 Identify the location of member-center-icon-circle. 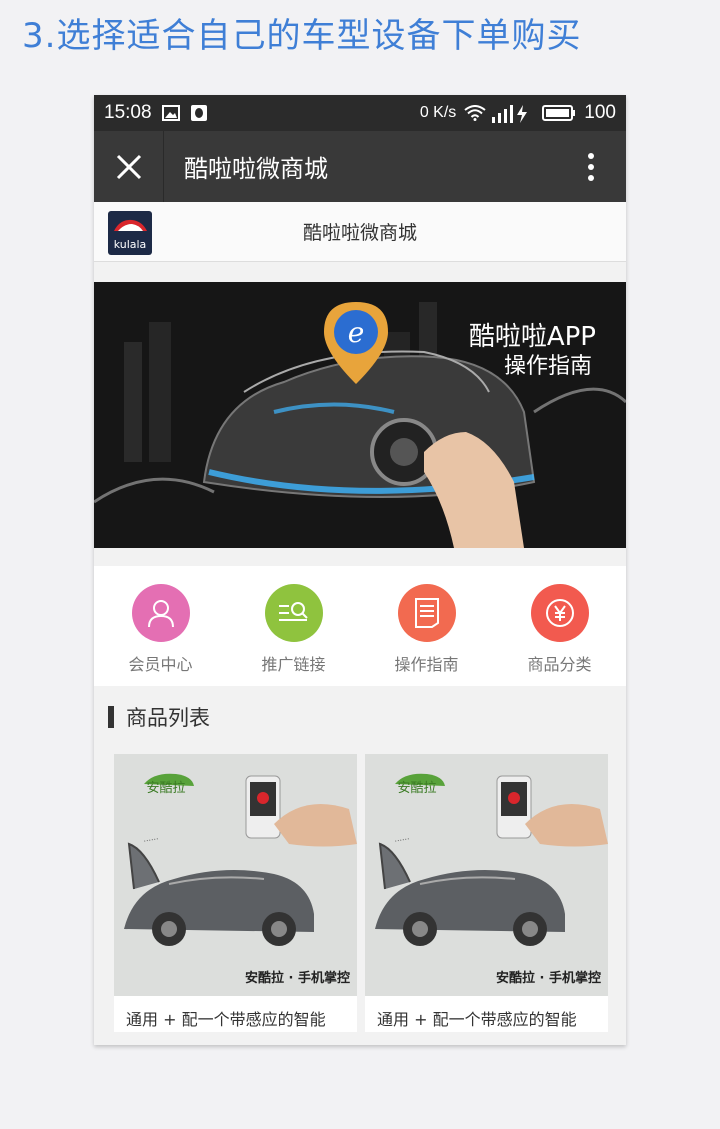
(160, 613).